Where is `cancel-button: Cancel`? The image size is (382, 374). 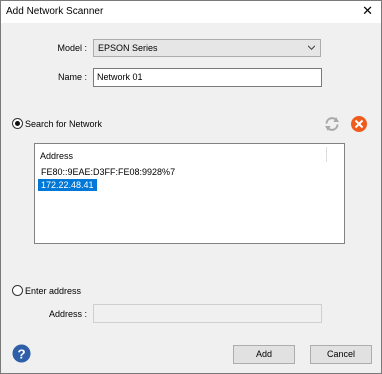
cancel-button: Cancel is located at coordinates (341, 354).